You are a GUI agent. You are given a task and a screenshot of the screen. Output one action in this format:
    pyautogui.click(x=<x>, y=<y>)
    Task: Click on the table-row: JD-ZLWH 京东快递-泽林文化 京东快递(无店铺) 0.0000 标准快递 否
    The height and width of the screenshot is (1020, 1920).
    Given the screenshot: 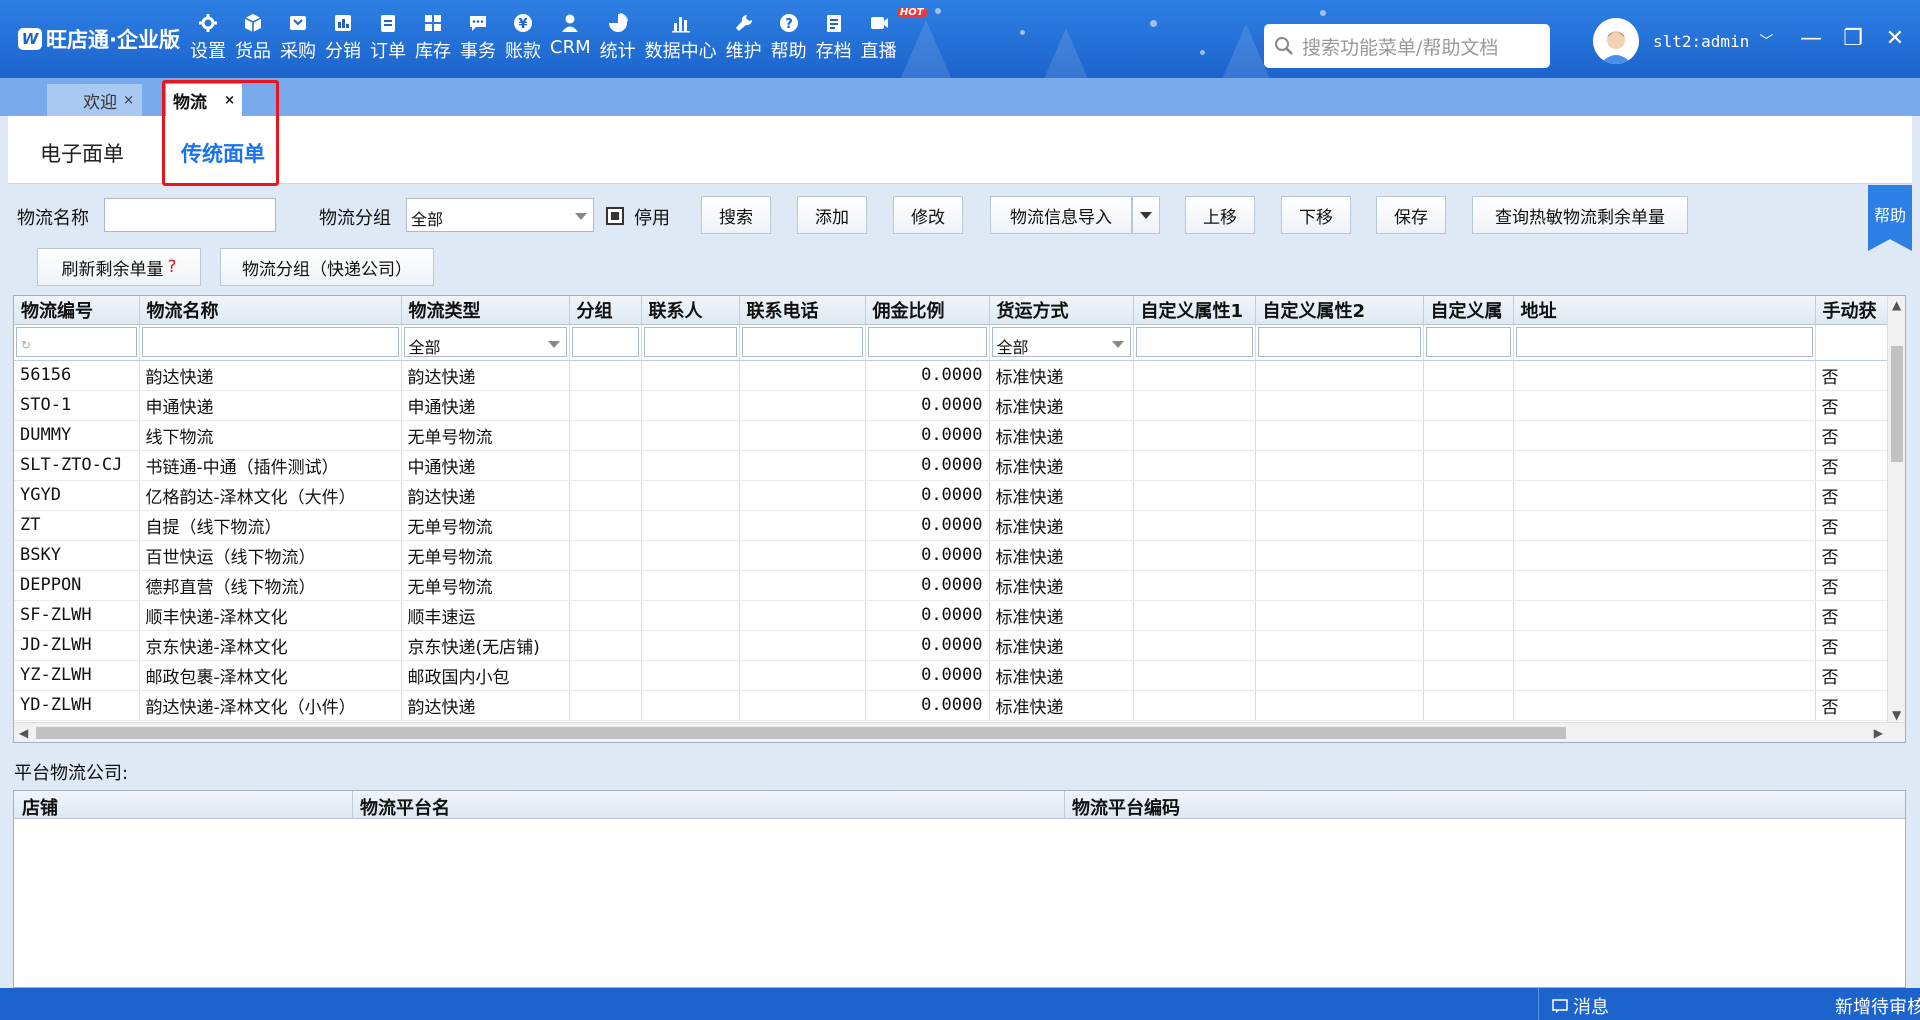 What is the action you would take?
    pyautogui.click(x=955, y=645)
    